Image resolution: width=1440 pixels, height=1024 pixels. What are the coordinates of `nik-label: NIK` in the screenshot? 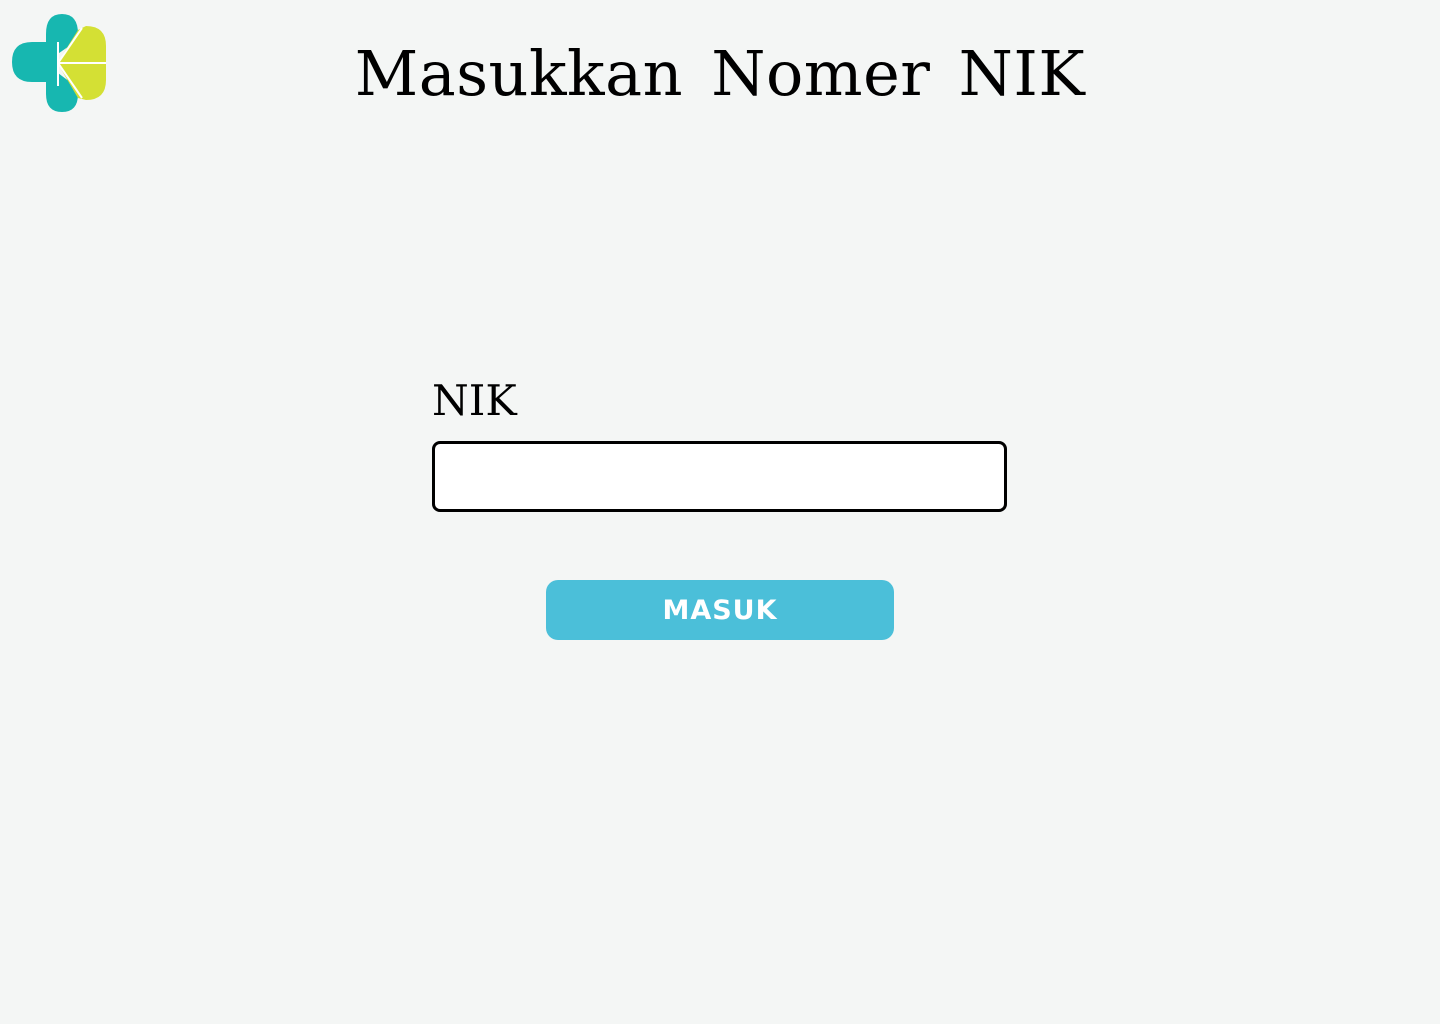 It's located at (474, 400).